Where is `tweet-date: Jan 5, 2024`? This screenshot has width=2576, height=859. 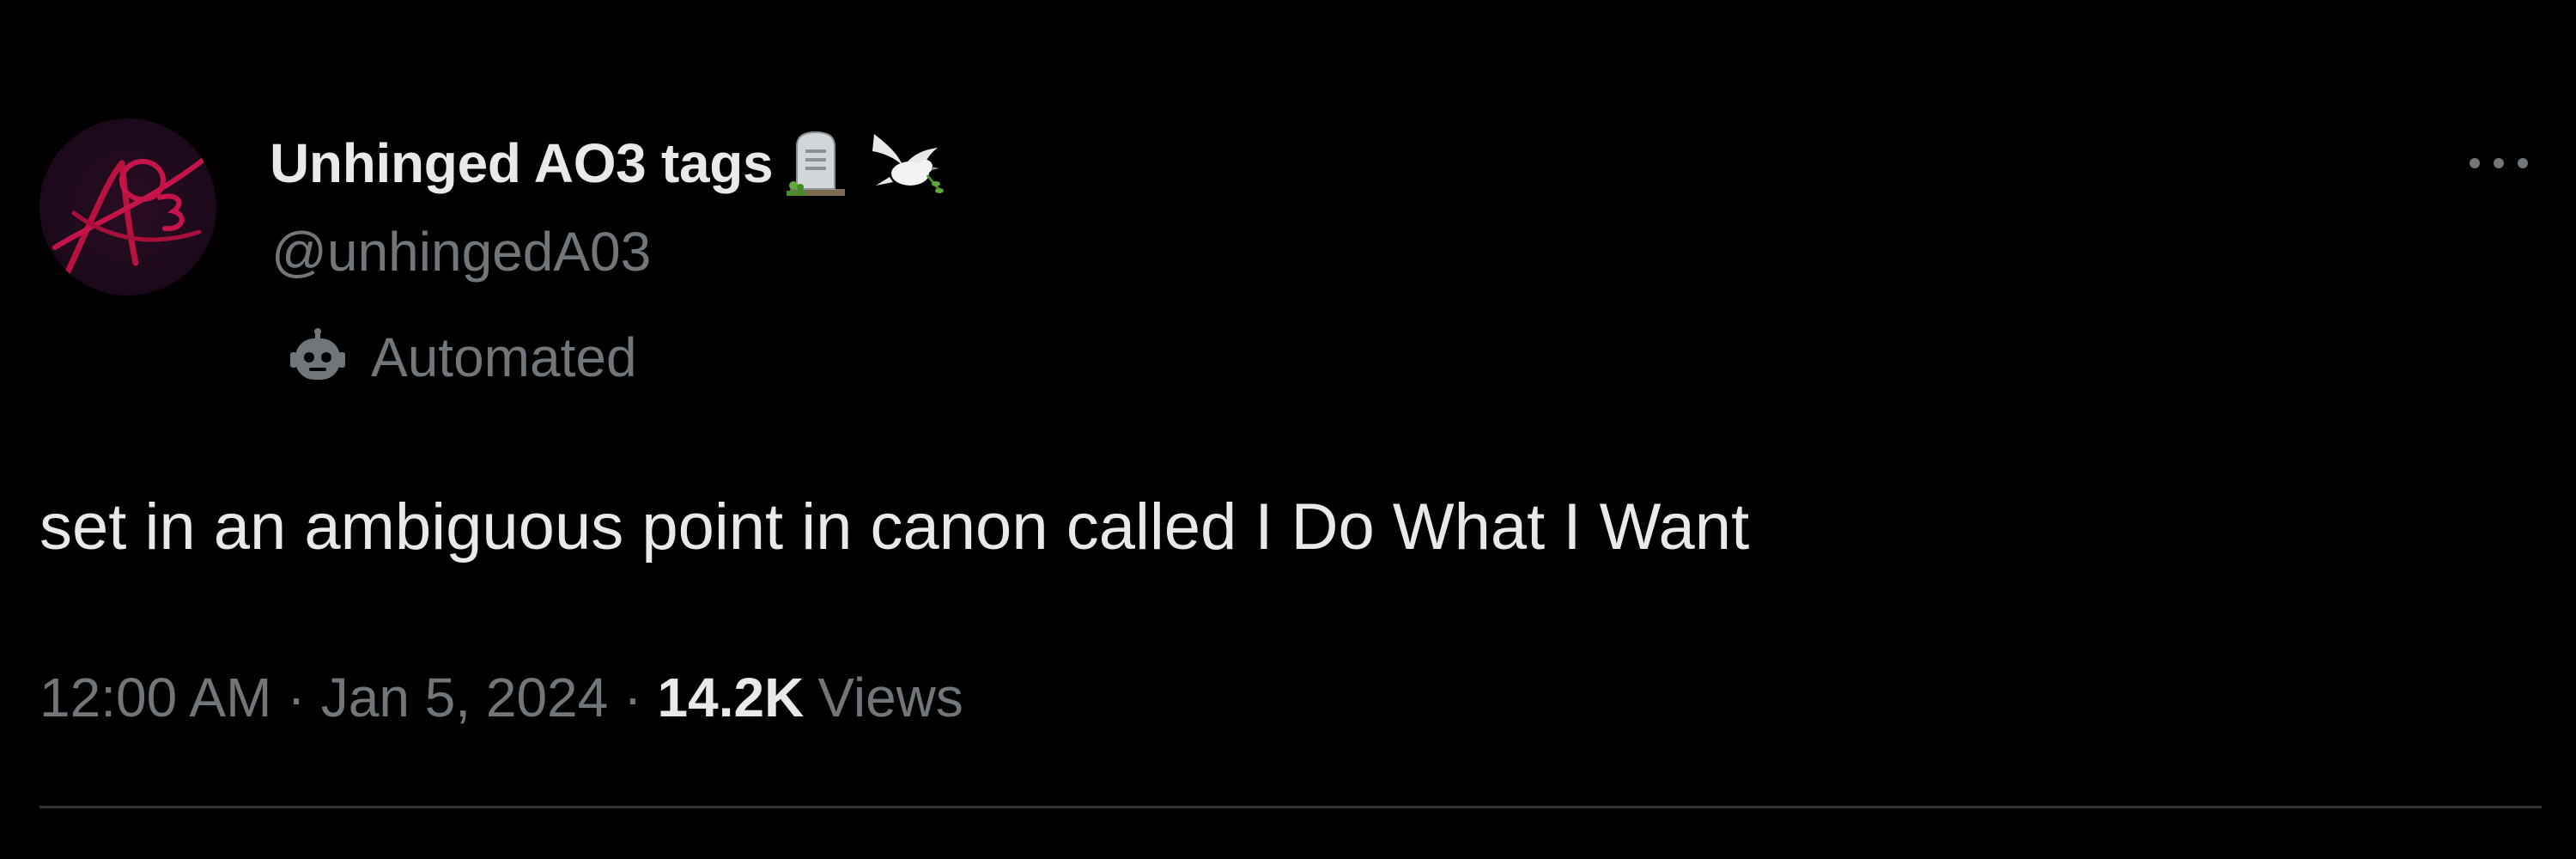 tweet-date: Jan 5, 2024 is located at coordinates (465, 697).